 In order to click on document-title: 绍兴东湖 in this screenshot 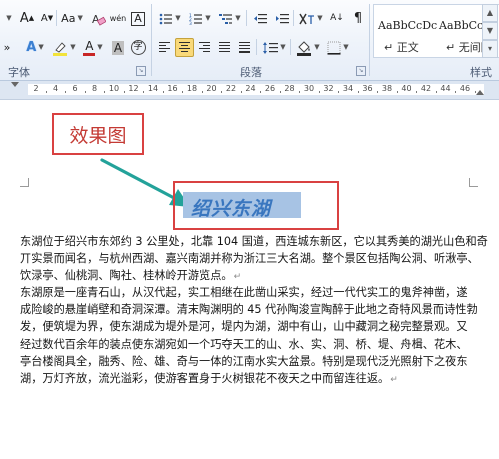, I will do `click(231, 207)`.